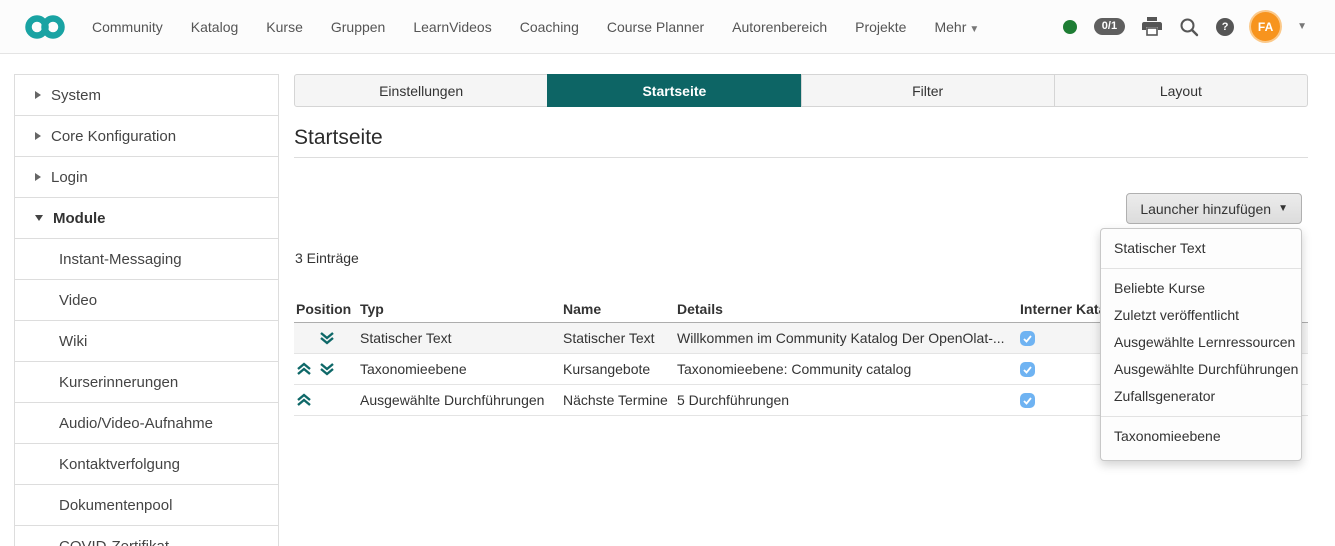 The image size is (1335, 546). Describe the element at coordinates (1201, 315) in the screenshot. I see `menu-item-zuletzt-veroeffentlicht: Zuletzt veröffentlicht` at that location.